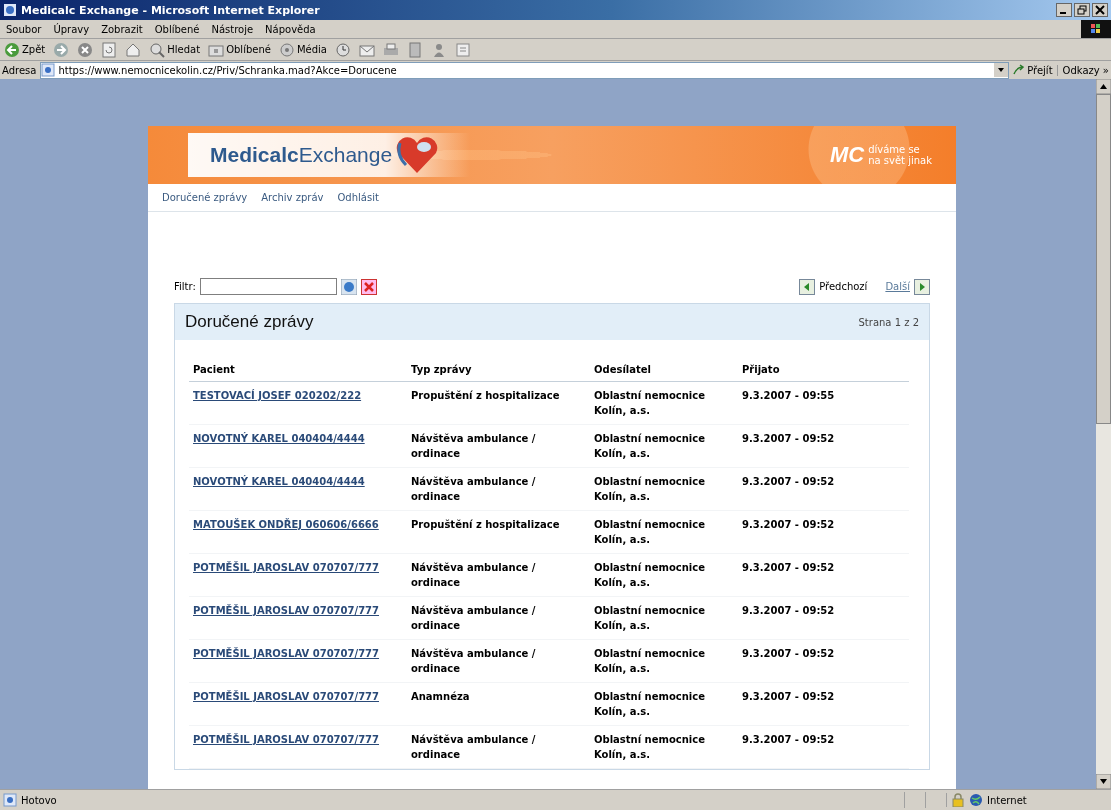 Image resolution: width=1111 pixels, height=810 pixels. What do you see at coordinates (277, 395) in the screenshot?
I see `patient-link: TESTOVACÍ JOSEF 020202/222` at bounding box center [277, 395].